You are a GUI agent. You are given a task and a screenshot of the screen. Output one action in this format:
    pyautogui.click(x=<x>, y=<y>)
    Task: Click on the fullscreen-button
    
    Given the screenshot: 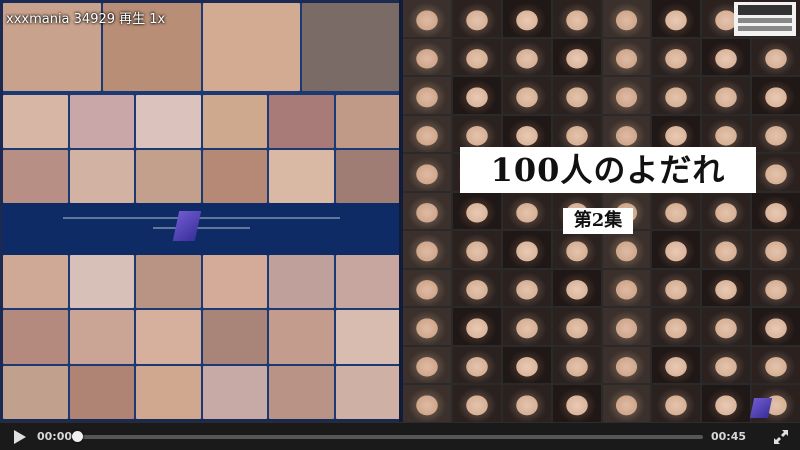 What is the action you would take?
    pyautogui.click(x=781, y=437)
    